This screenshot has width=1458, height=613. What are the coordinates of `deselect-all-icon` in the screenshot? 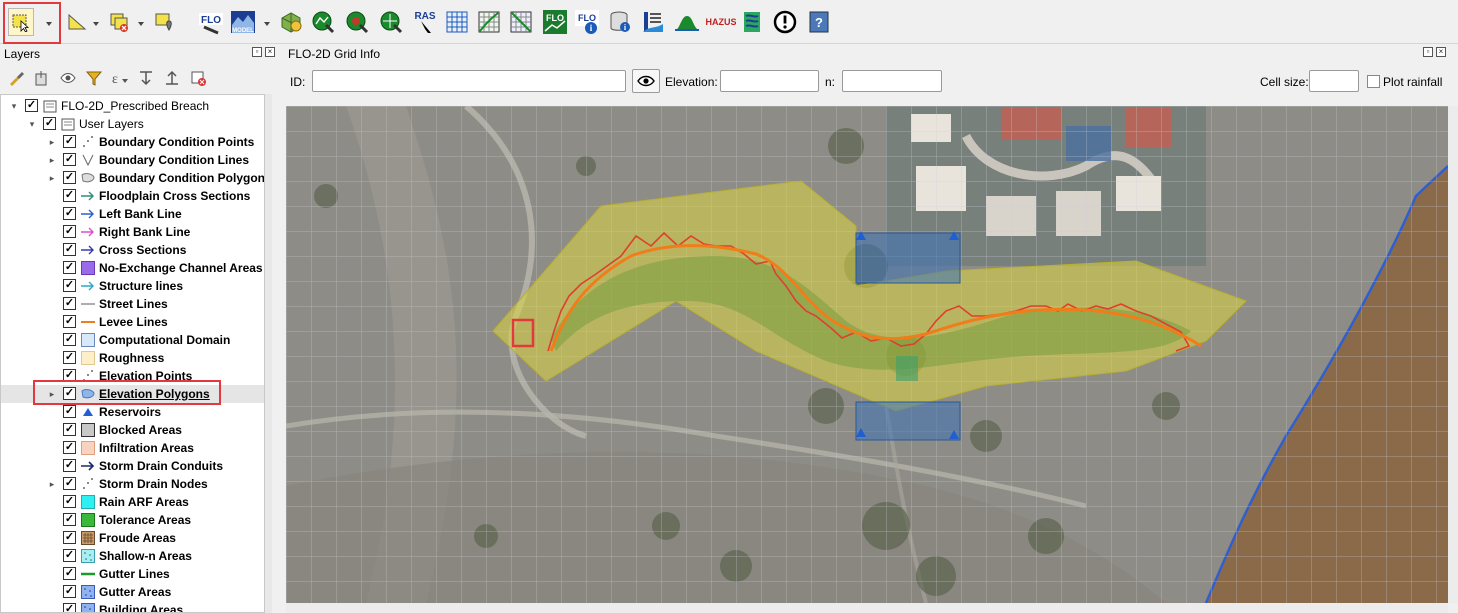 It's located at (119, 22).